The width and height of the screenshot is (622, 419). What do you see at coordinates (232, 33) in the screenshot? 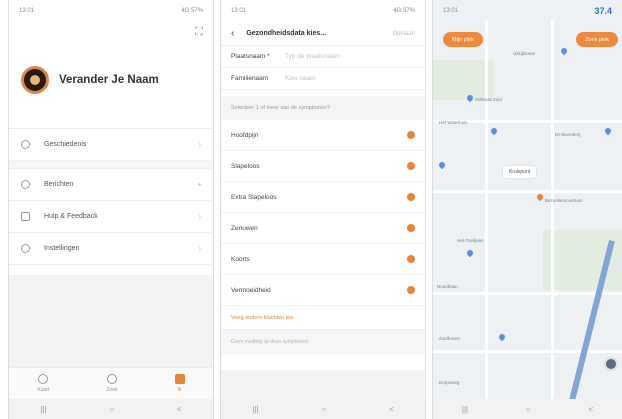
I see `back-arrow-icon: ‹` at bounding box center [232, 33].